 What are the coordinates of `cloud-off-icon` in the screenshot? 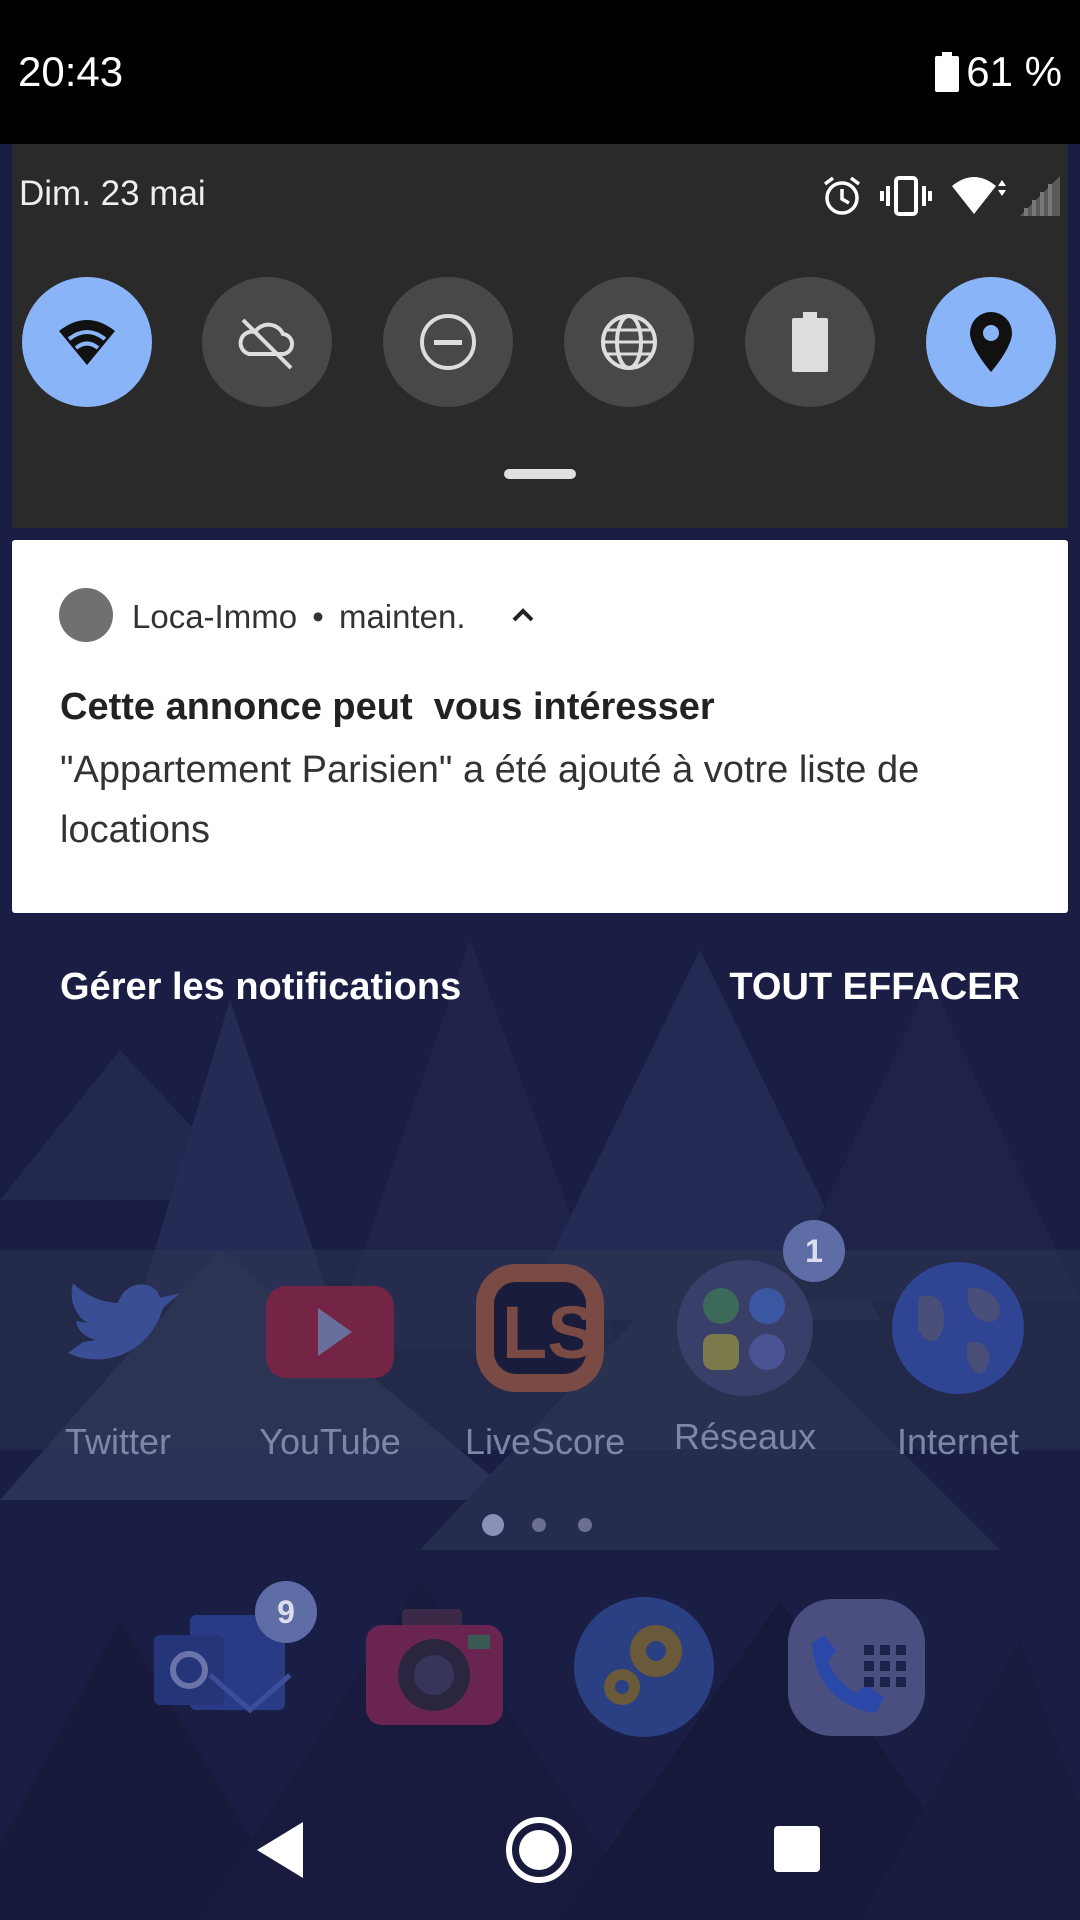 It's located at (266, 344).